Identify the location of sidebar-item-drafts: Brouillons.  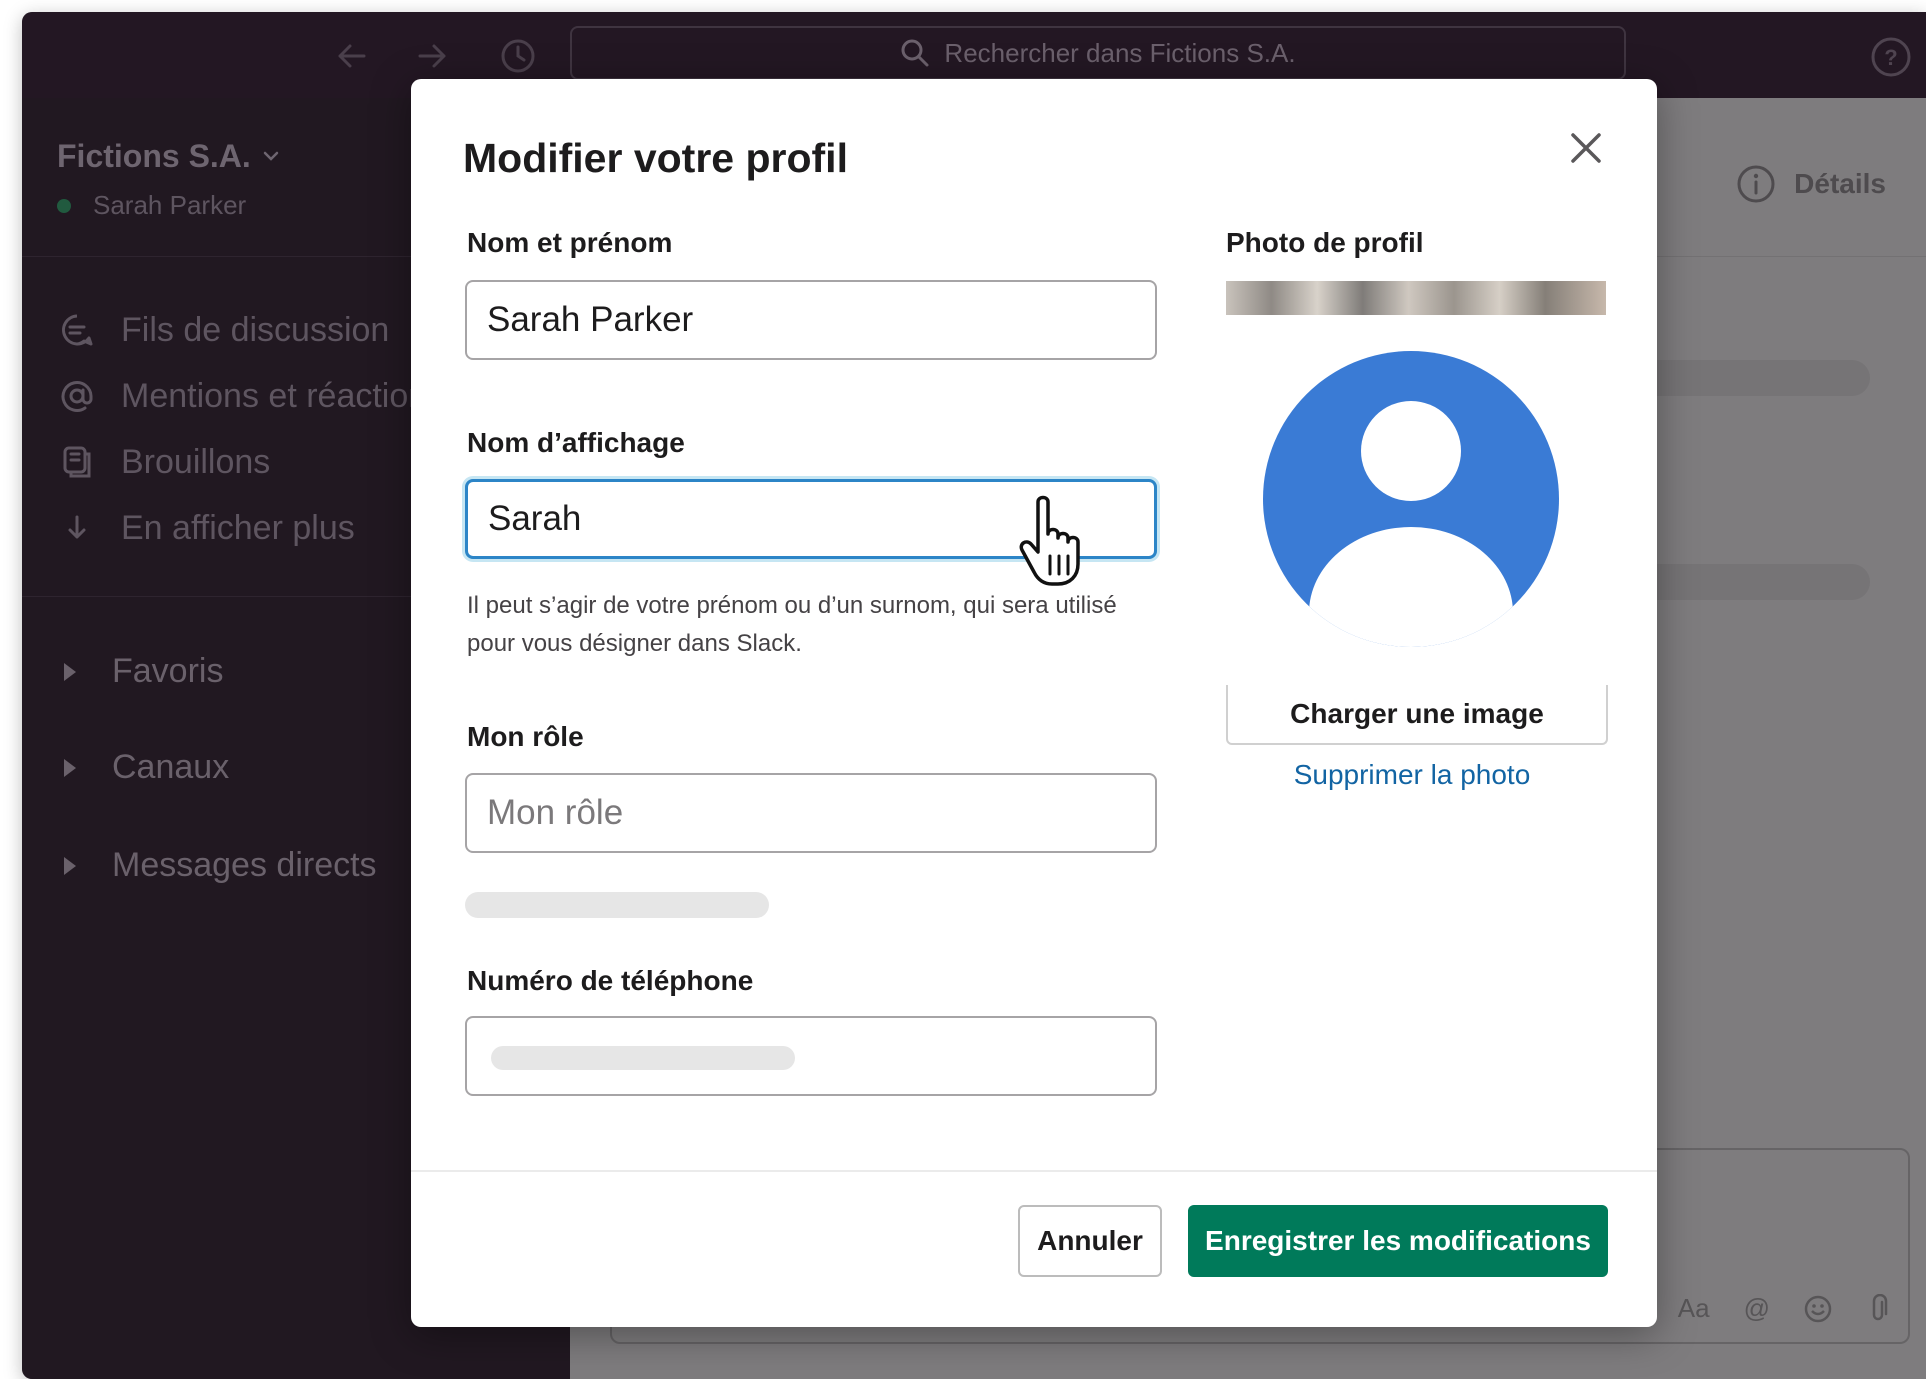
(163, 462).